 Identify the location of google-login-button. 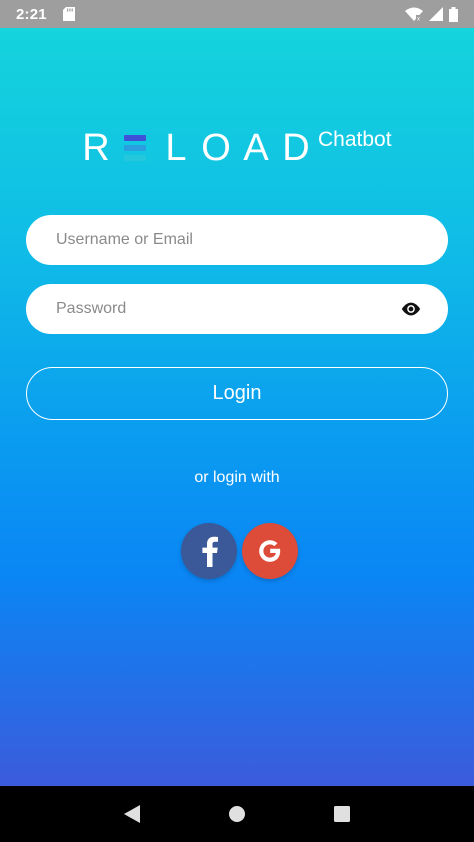
(270, 551).